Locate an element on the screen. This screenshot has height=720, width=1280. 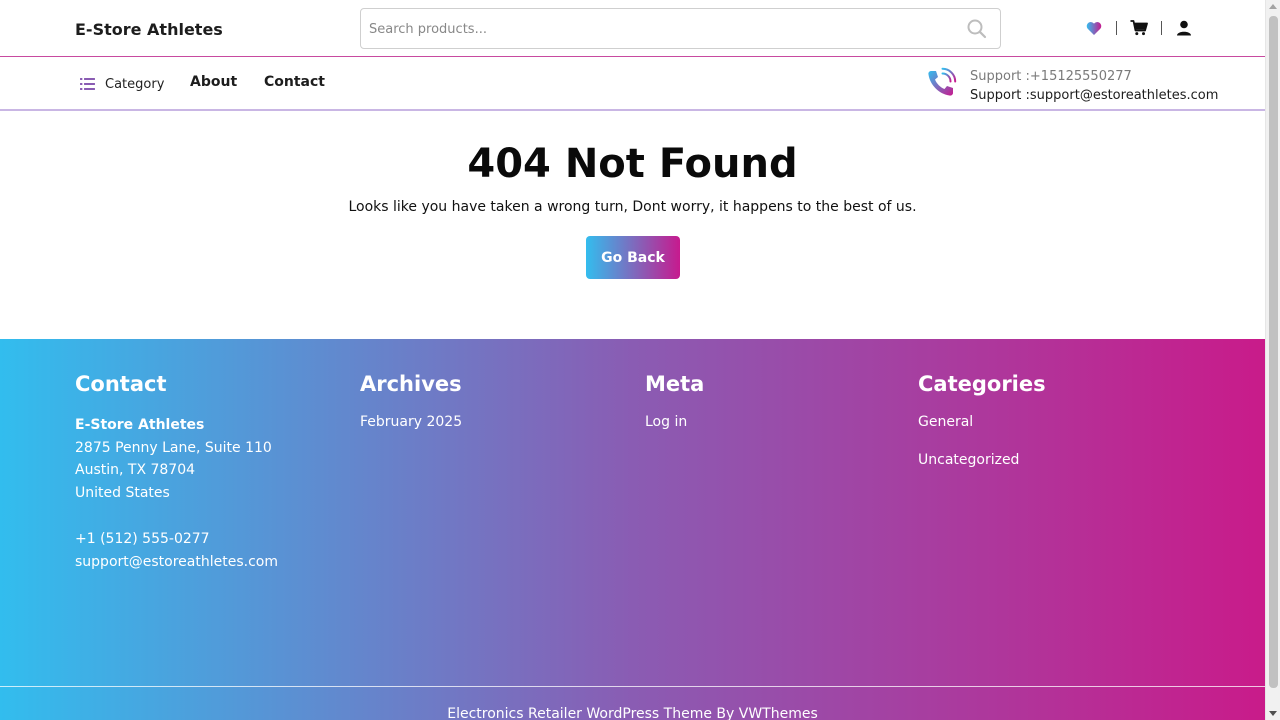
contact-address-line1: 2875 Penny Lane, Suite 110 is located at coordinates (173, 447).